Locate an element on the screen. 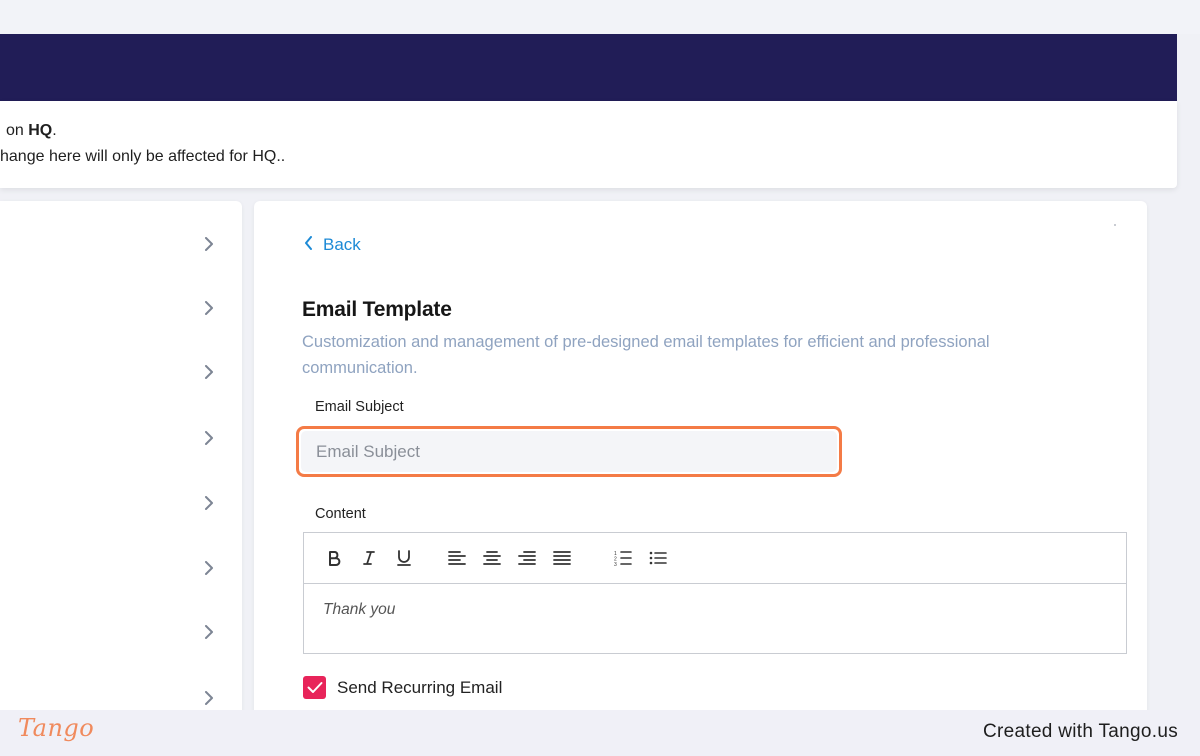 Image resolution: width=1200 pixels, height=756 pixels. recurring-email-checkbox is located at coordinates (314, 687).